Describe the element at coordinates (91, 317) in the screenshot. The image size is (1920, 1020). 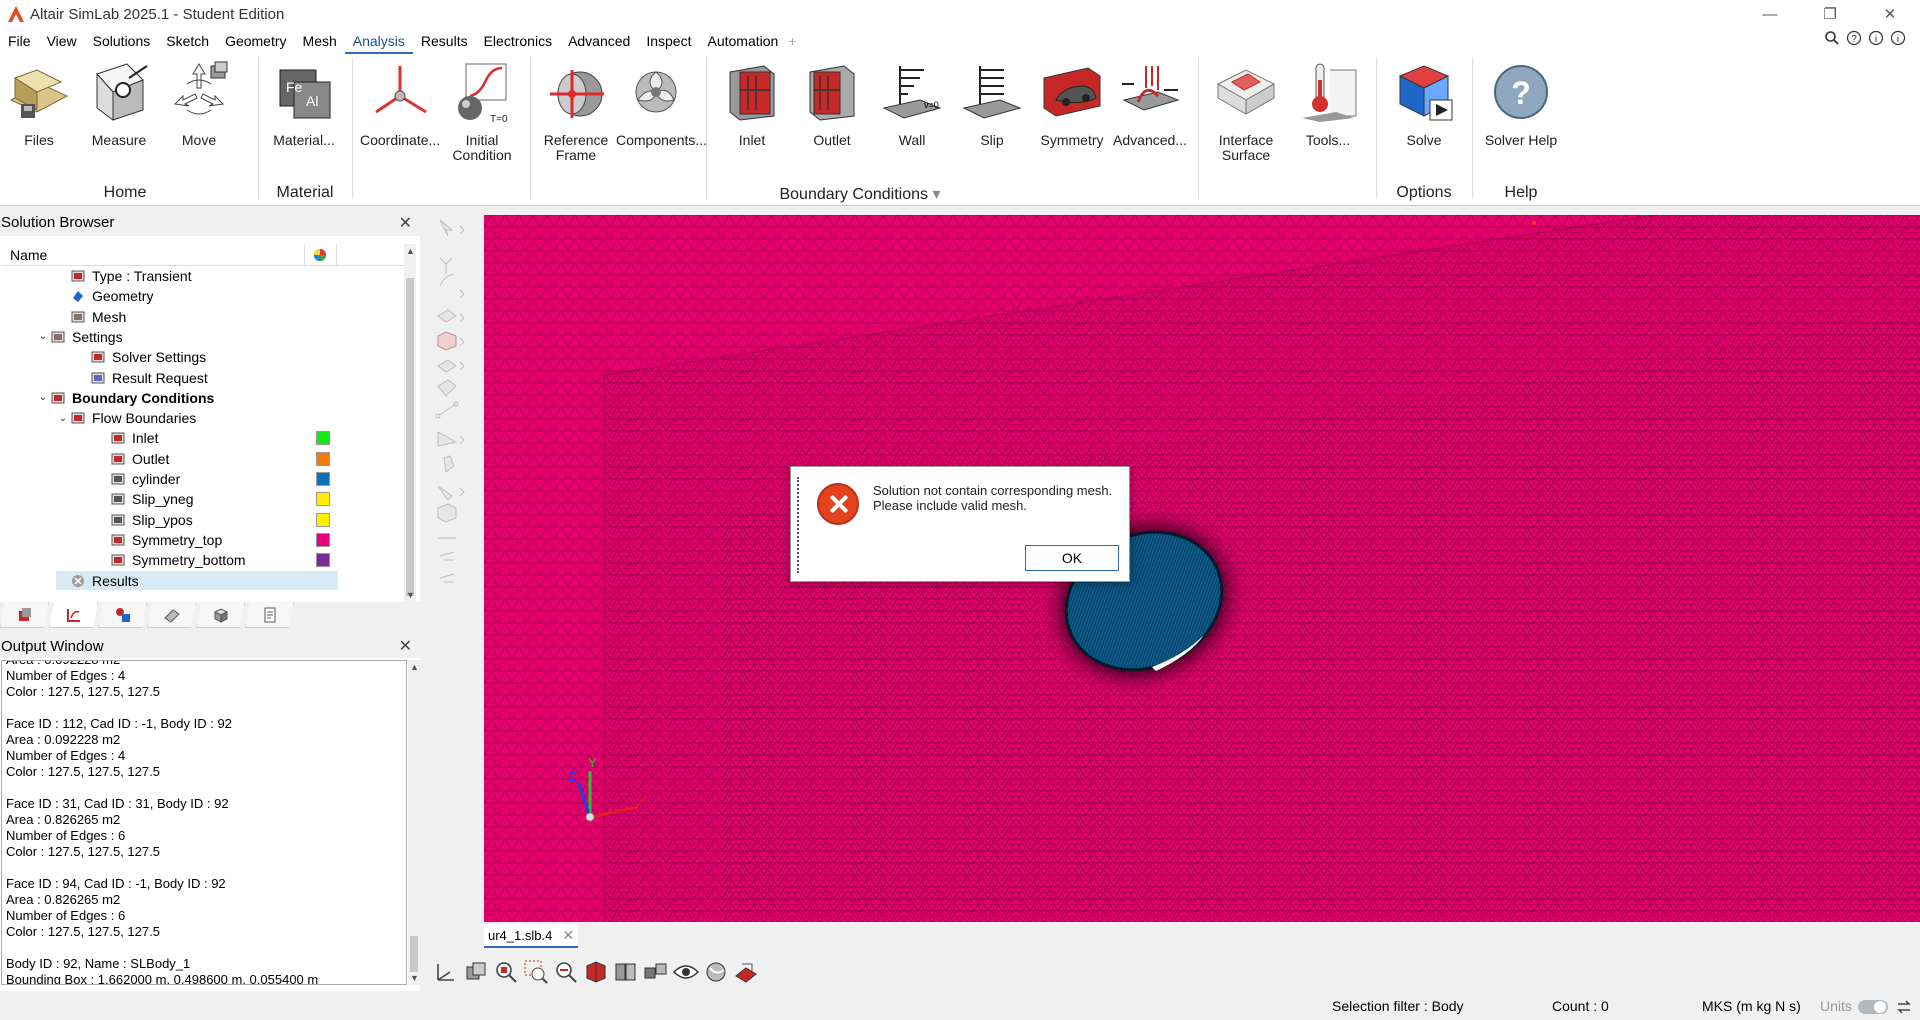
I see `tree-item-mesh: Mesh` at that location.